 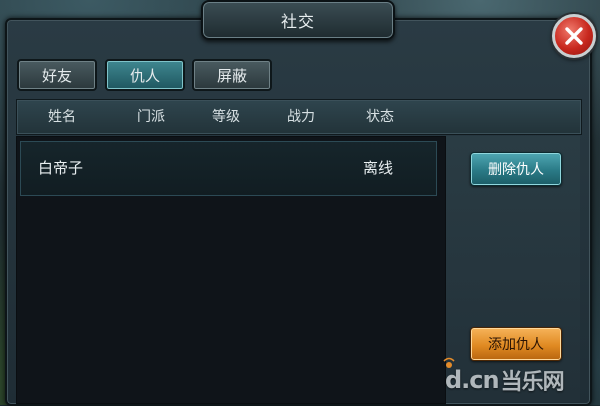 What do you see at coordinates (57, 75) in the screenshot?
I see `tab-friends: 好友` at bounding box center [57, 75].